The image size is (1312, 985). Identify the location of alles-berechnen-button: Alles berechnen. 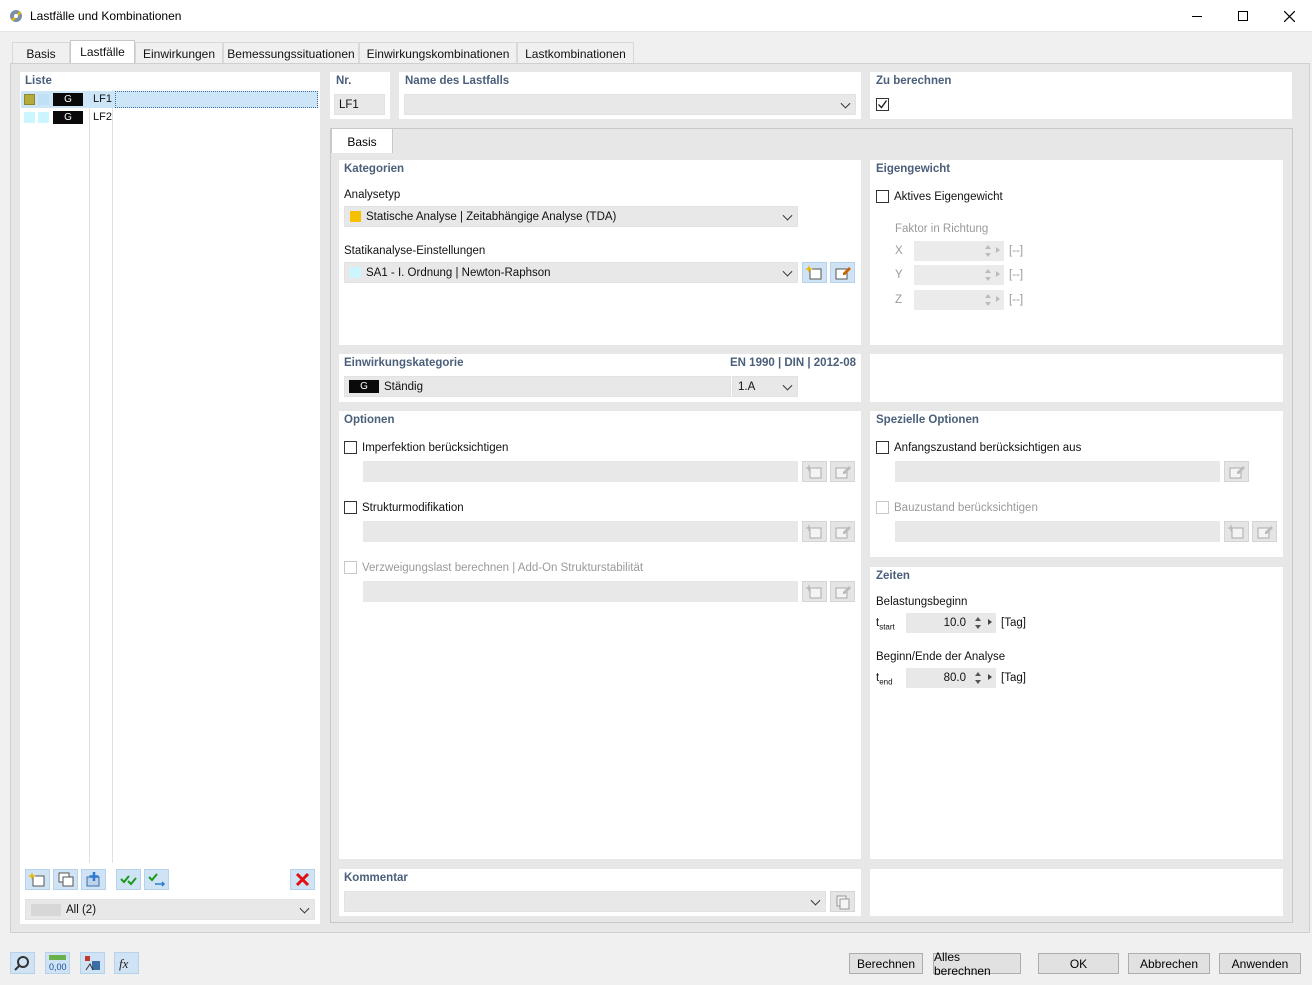
(977, 964).